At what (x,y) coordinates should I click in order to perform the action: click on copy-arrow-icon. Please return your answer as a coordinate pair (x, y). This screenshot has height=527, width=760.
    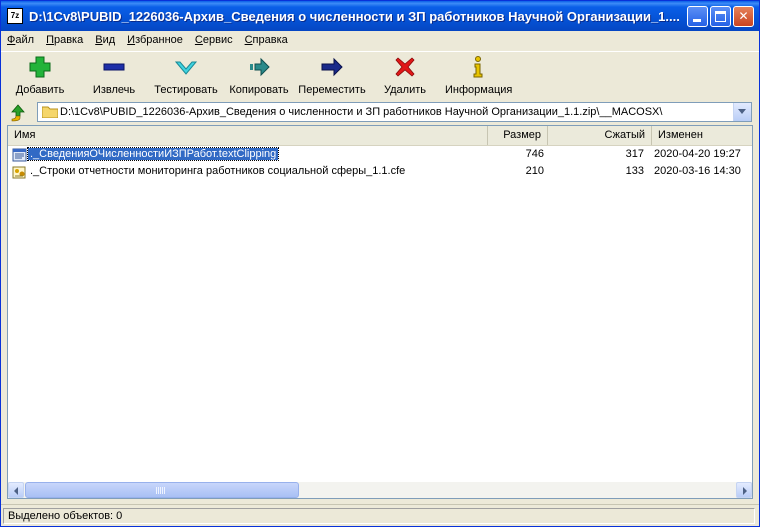
    Looking at the image, I should click on (259, 67).